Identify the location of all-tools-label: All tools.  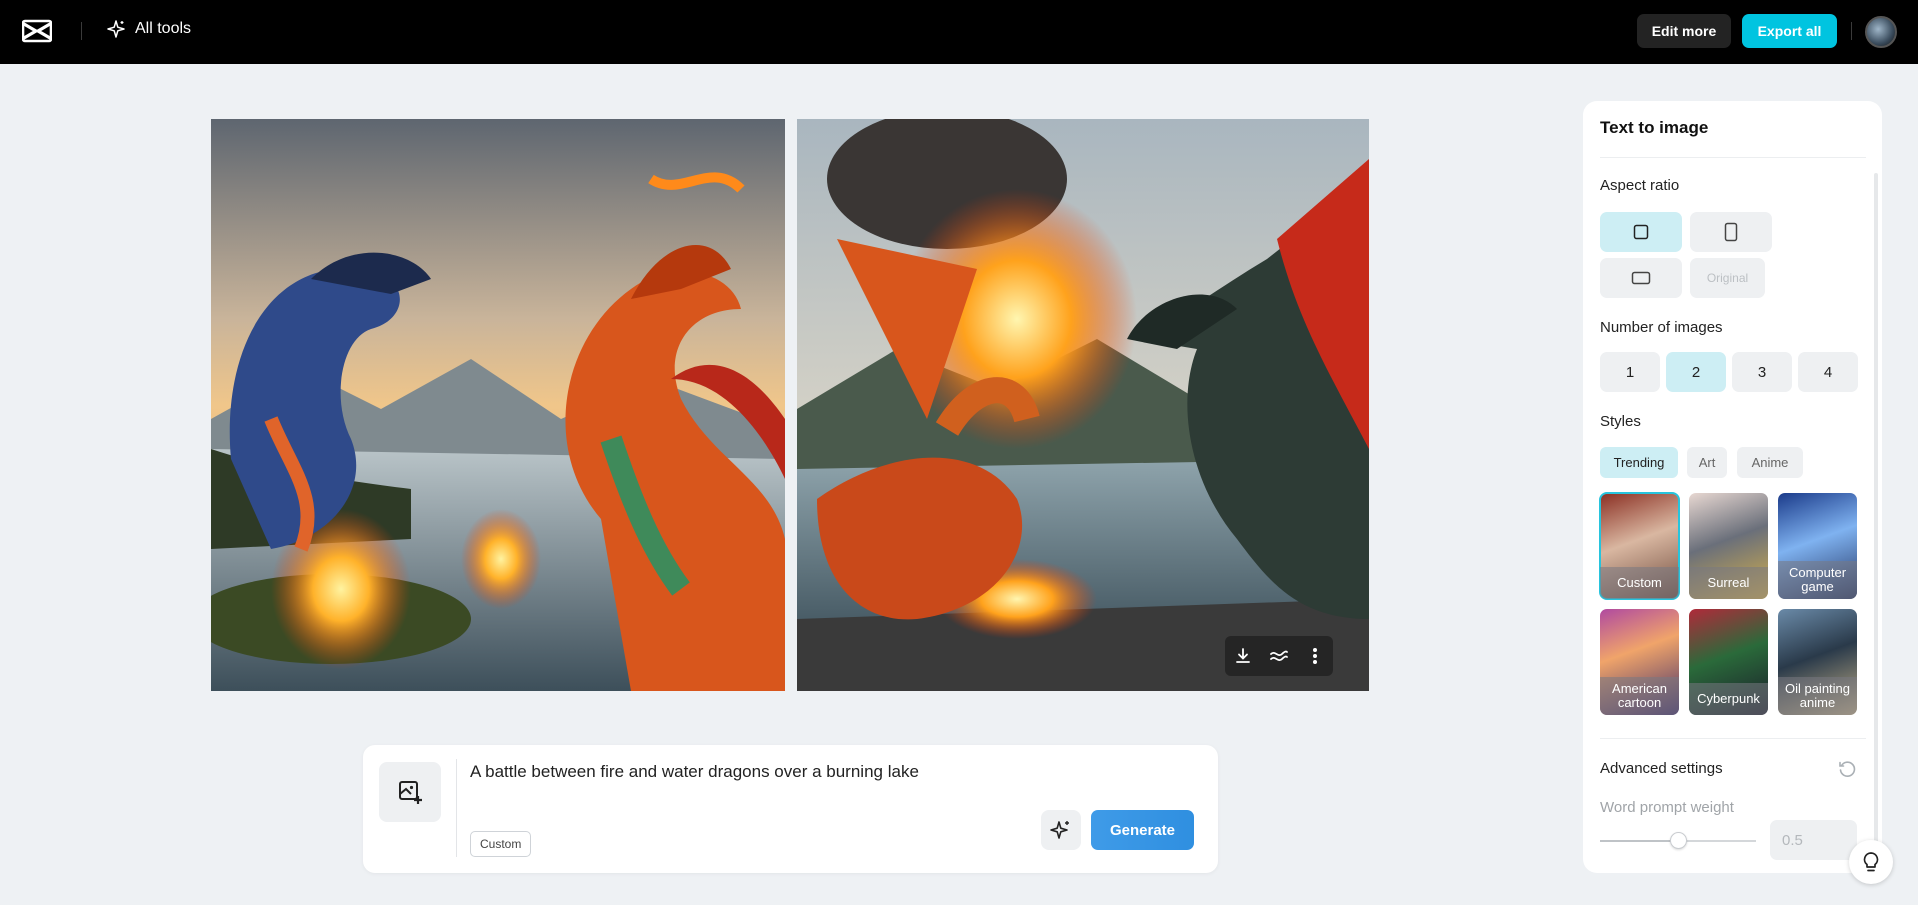
(163, 28).